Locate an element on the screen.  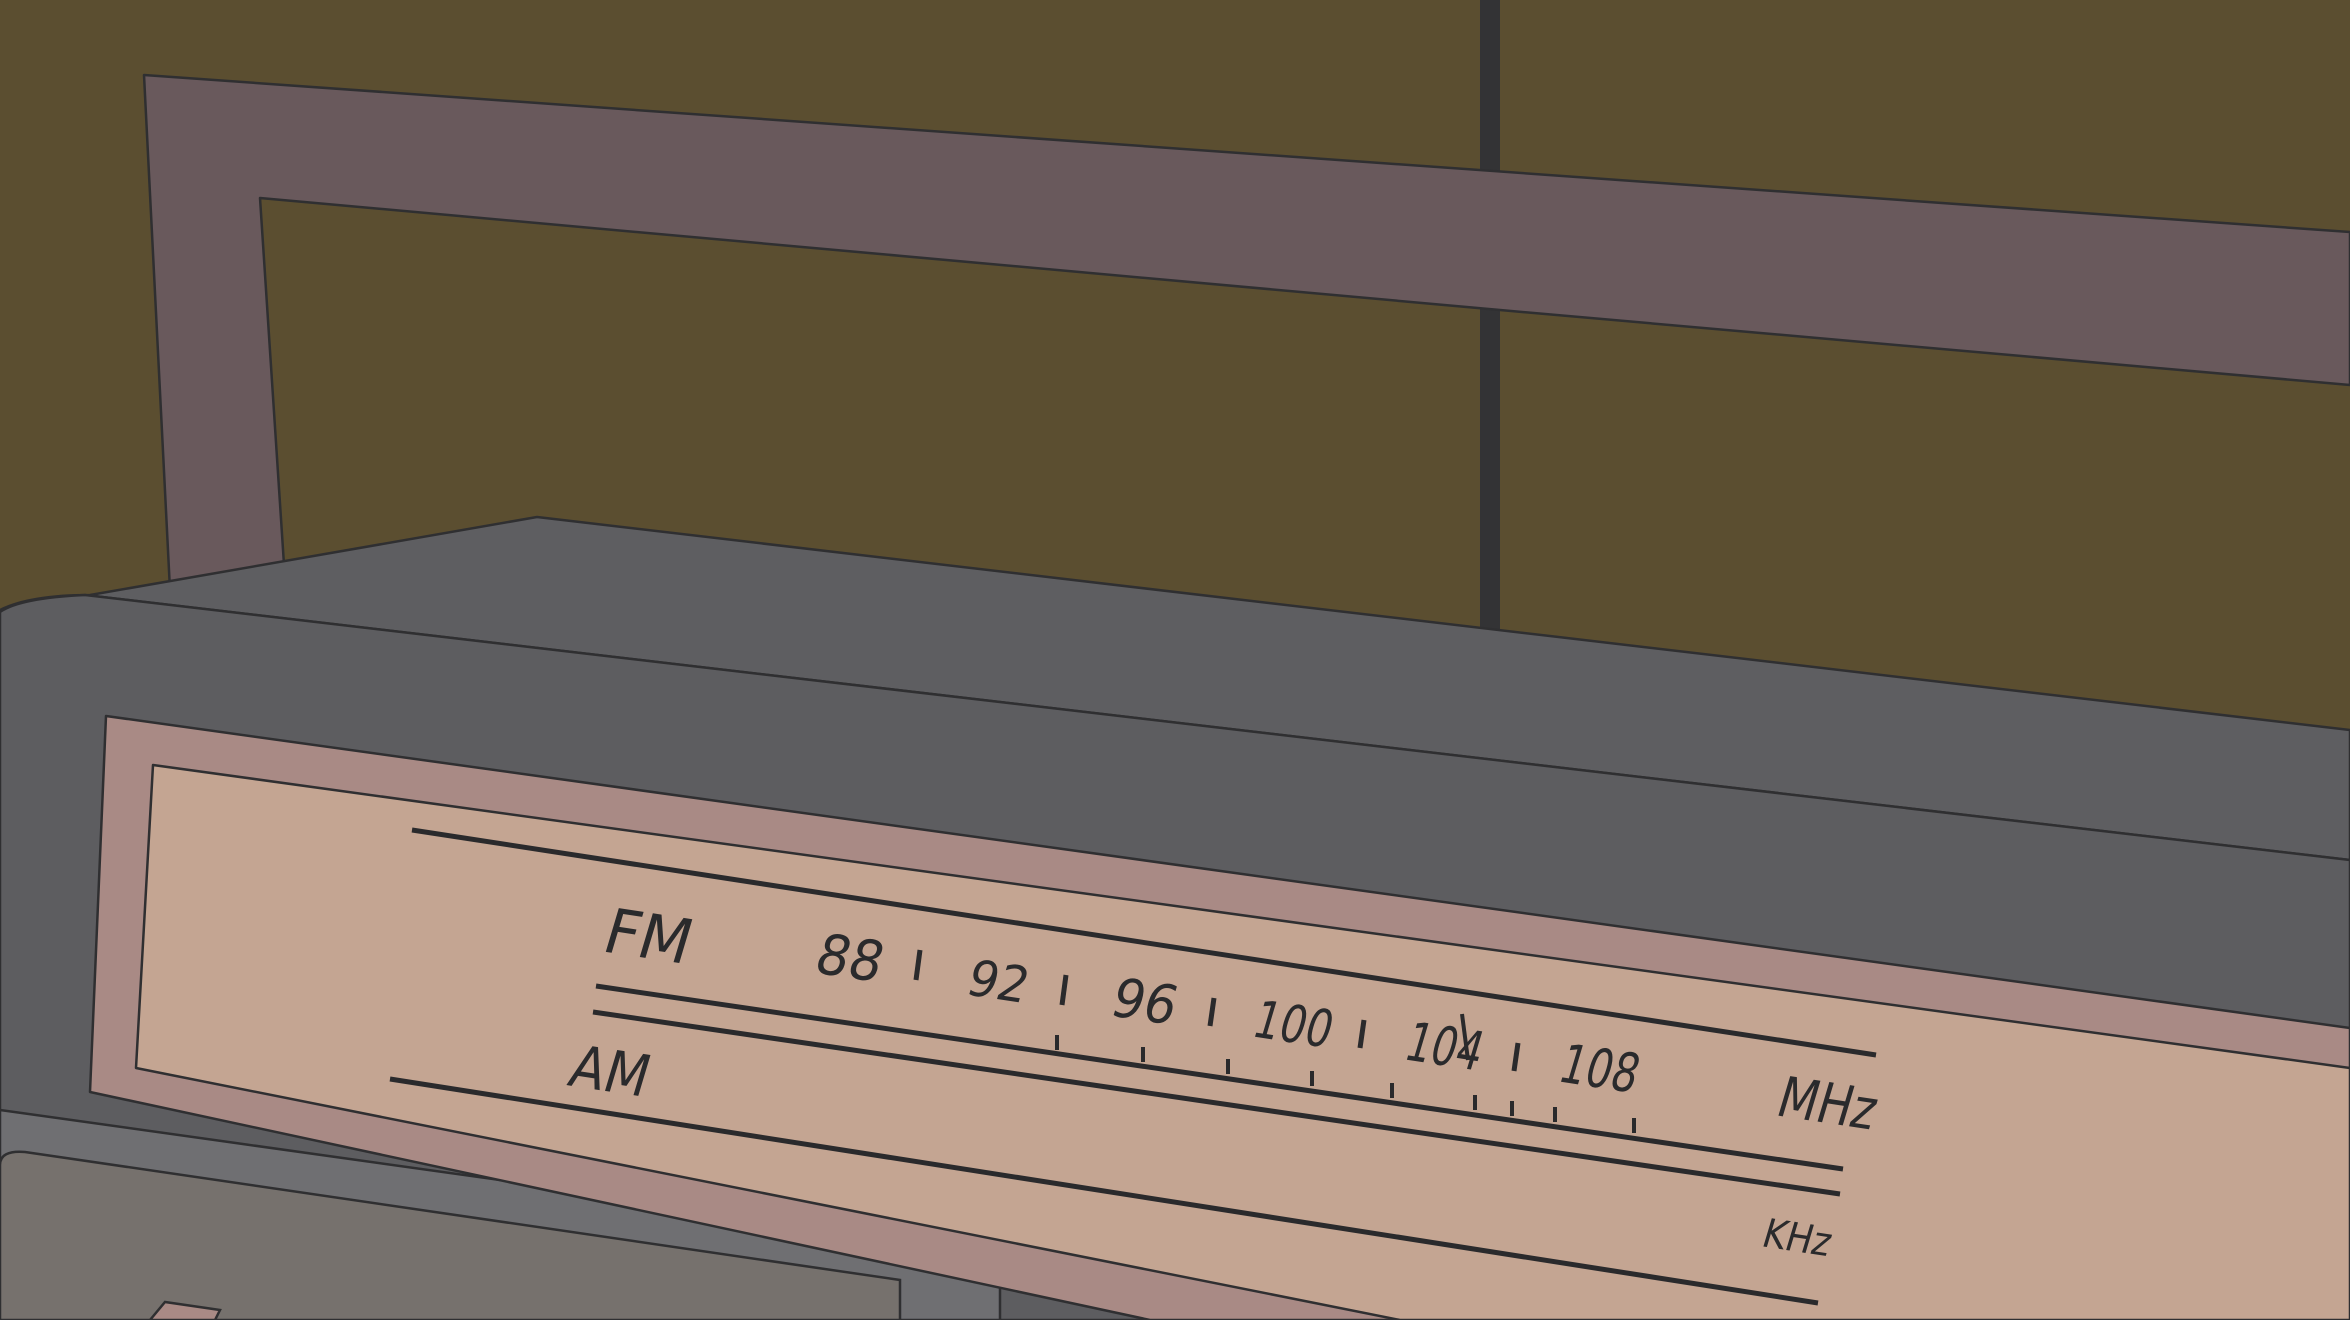
antenna-rod is located at coordinates (1490, 320).